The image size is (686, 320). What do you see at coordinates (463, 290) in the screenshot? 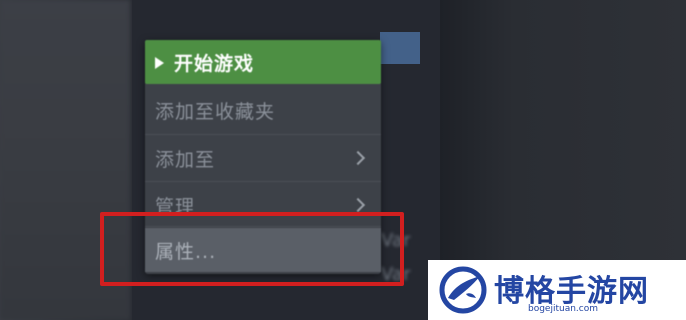
I see `watermark-logo-icon` at bounding box center [463, 290].